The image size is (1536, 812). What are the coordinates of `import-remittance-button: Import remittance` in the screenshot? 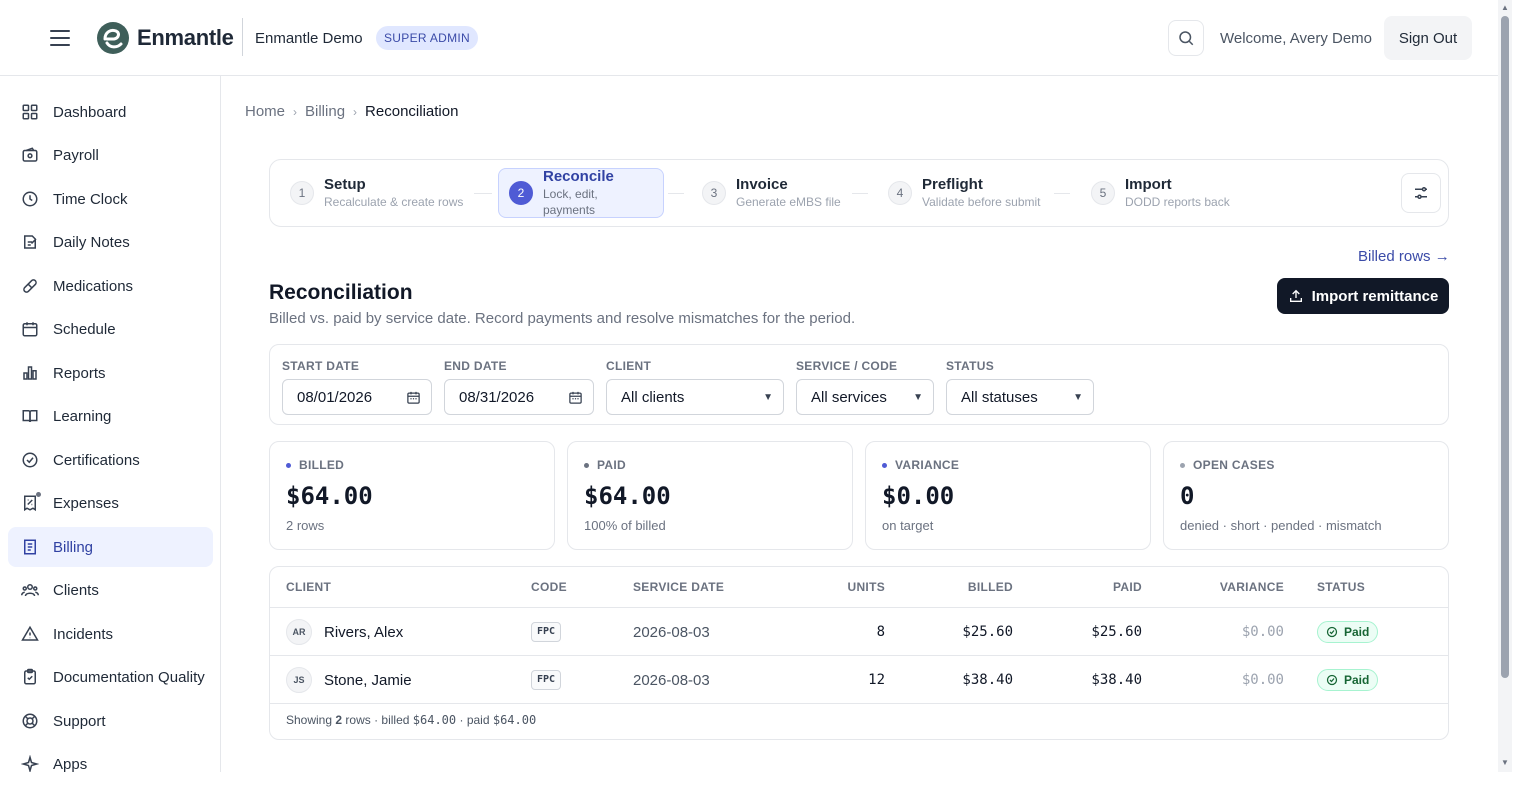 It's located at (1363, 296).